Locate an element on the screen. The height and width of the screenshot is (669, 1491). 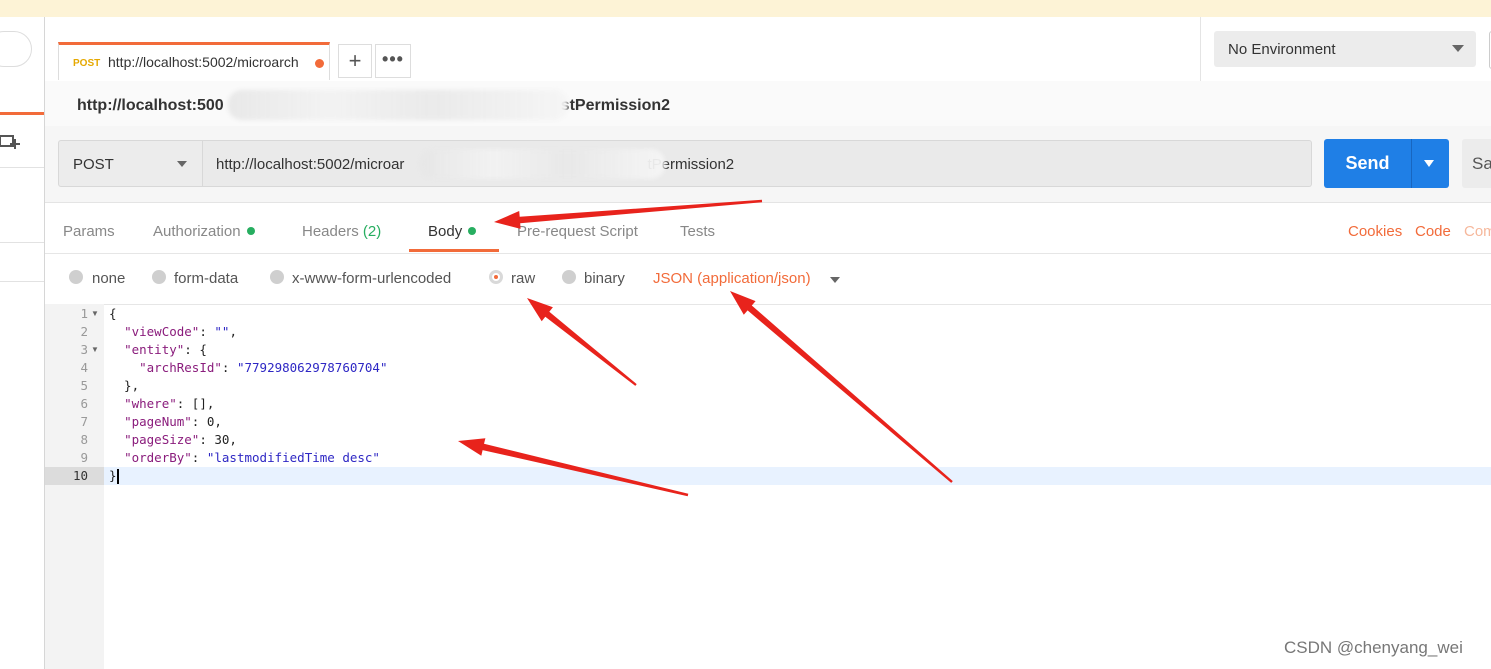
line-number: 10 is located at coordinates (80, 475).